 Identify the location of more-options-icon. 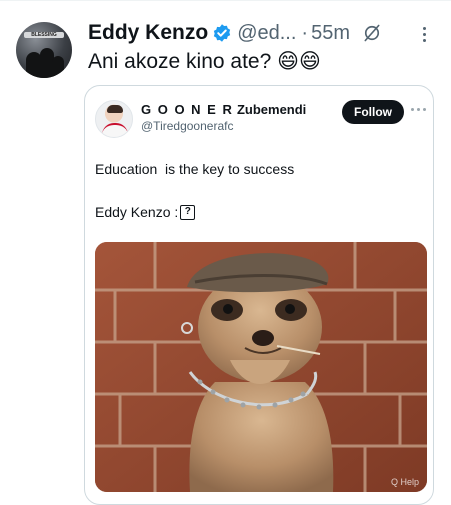
(424, 34).